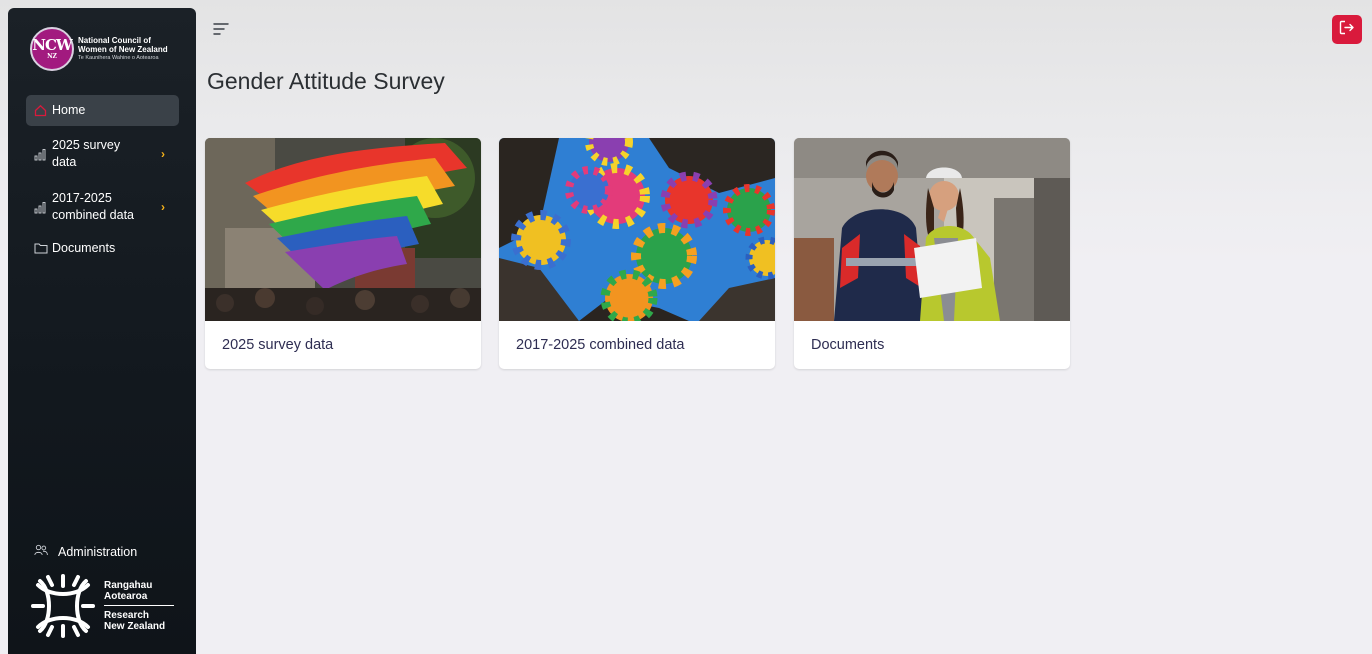 Image resolution: width=1372 pixels, height=654 pixels. I want to click on card-documents: Documents, so click(932, 253).